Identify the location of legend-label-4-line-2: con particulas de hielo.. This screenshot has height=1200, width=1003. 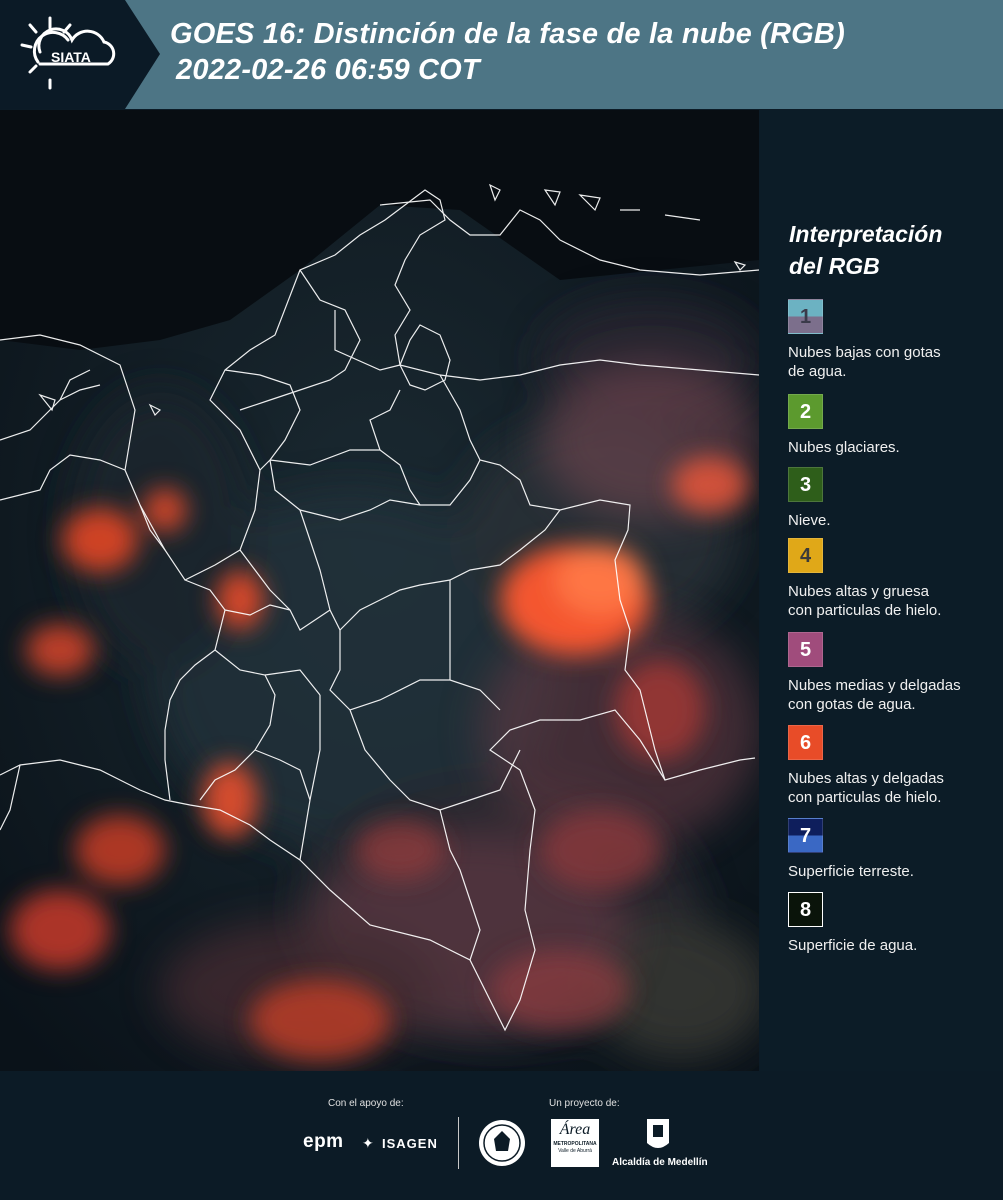
(865, 610).